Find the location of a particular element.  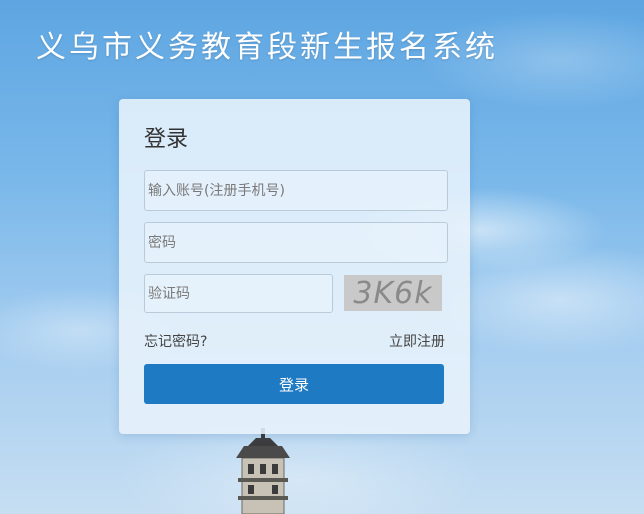

register-link: 立即注册 is located at coordinates (417, 341).